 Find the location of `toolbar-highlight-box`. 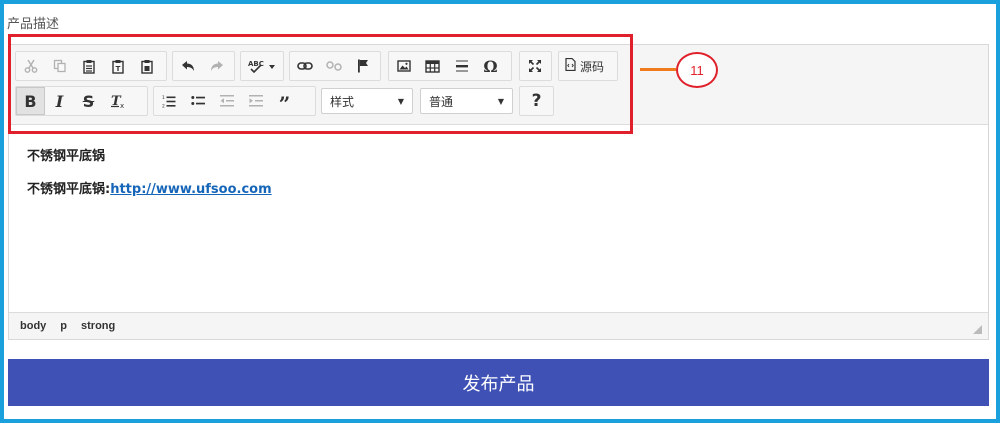

toolbar-highlight-box is located at coordinates (320, 84).